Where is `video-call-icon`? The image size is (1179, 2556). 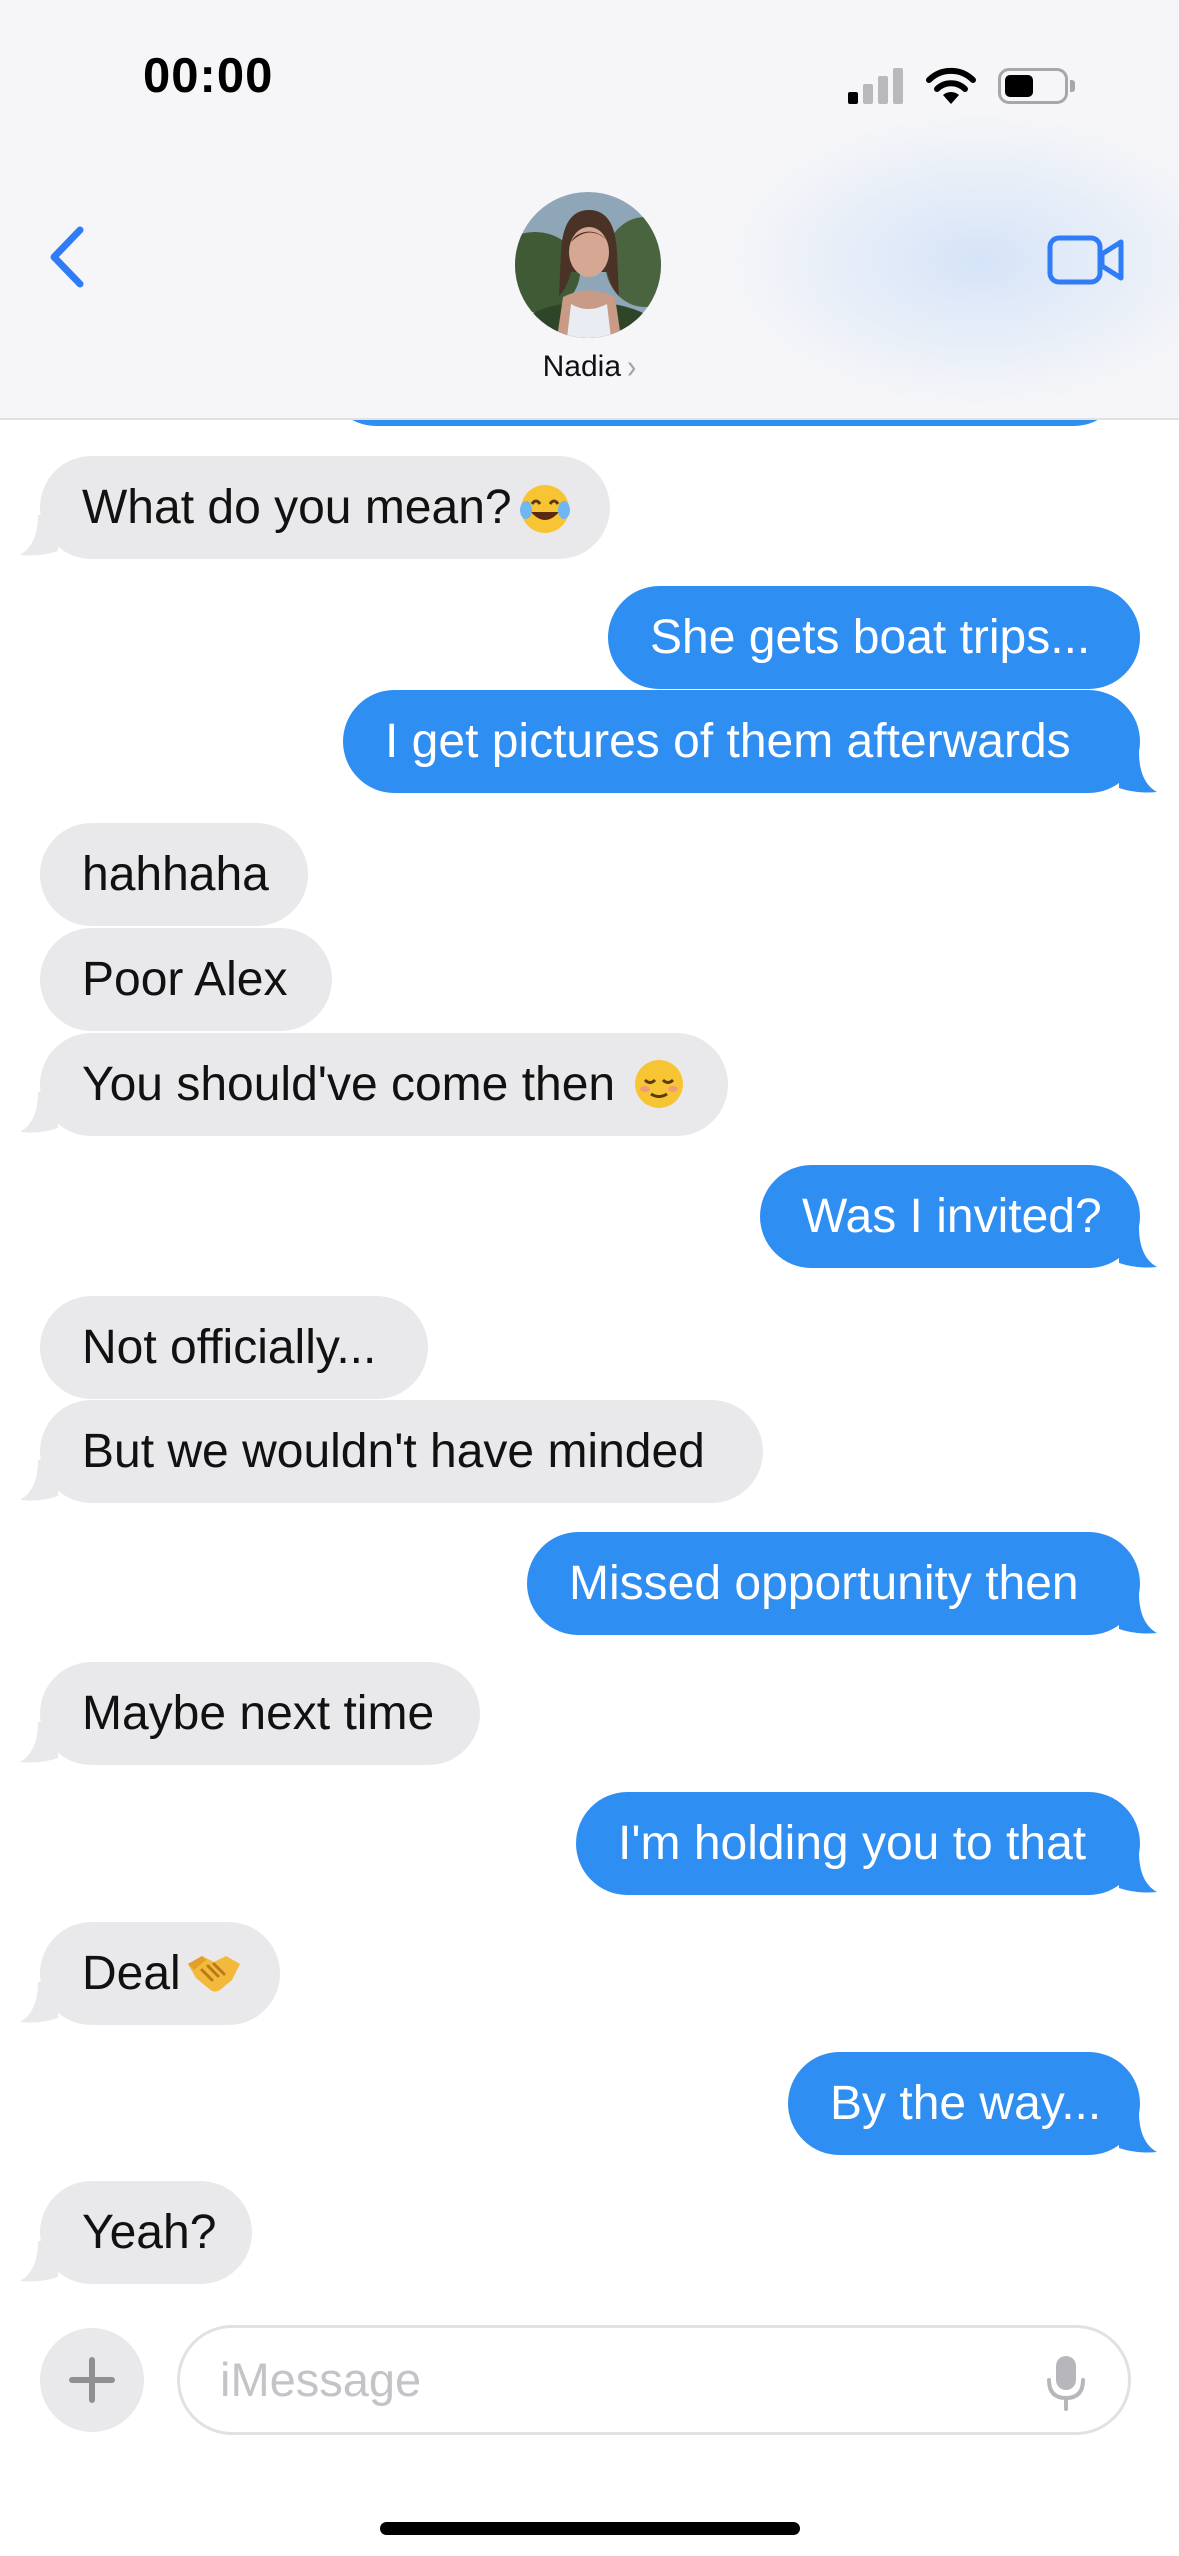 video-call-icon is located at coordinates (1086, 260).